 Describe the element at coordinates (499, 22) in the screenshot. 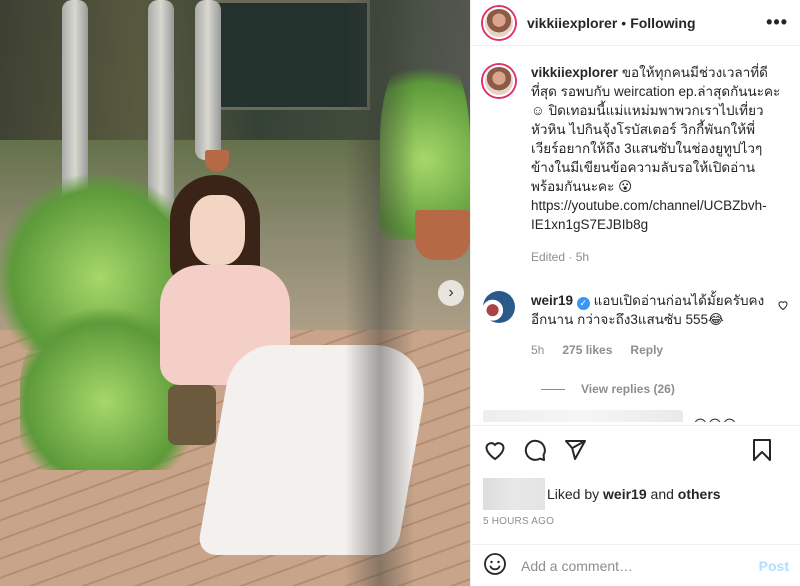

I see `author-avatar` at that location.